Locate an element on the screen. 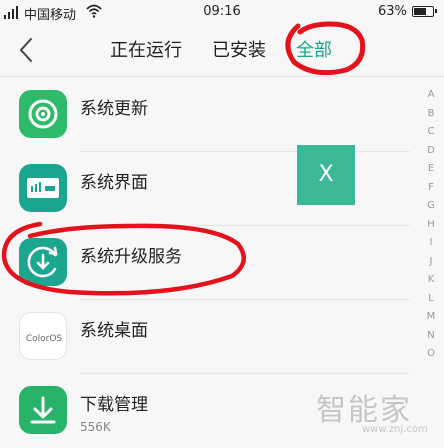  download-icon is located at coordinates (43, 410).